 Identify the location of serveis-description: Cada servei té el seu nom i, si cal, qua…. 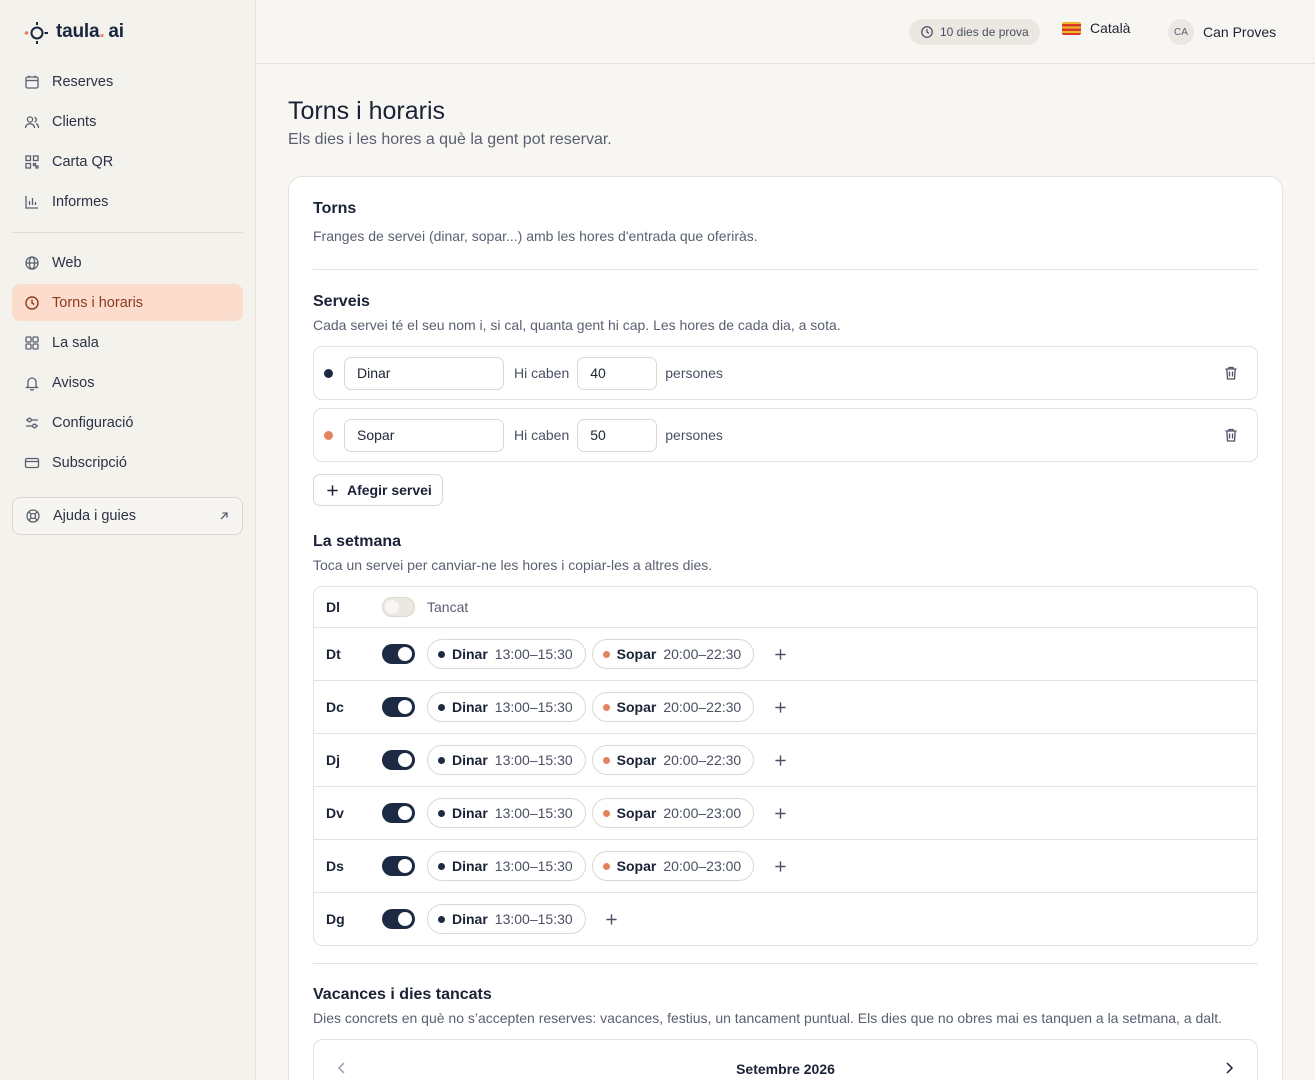
(577, 325).